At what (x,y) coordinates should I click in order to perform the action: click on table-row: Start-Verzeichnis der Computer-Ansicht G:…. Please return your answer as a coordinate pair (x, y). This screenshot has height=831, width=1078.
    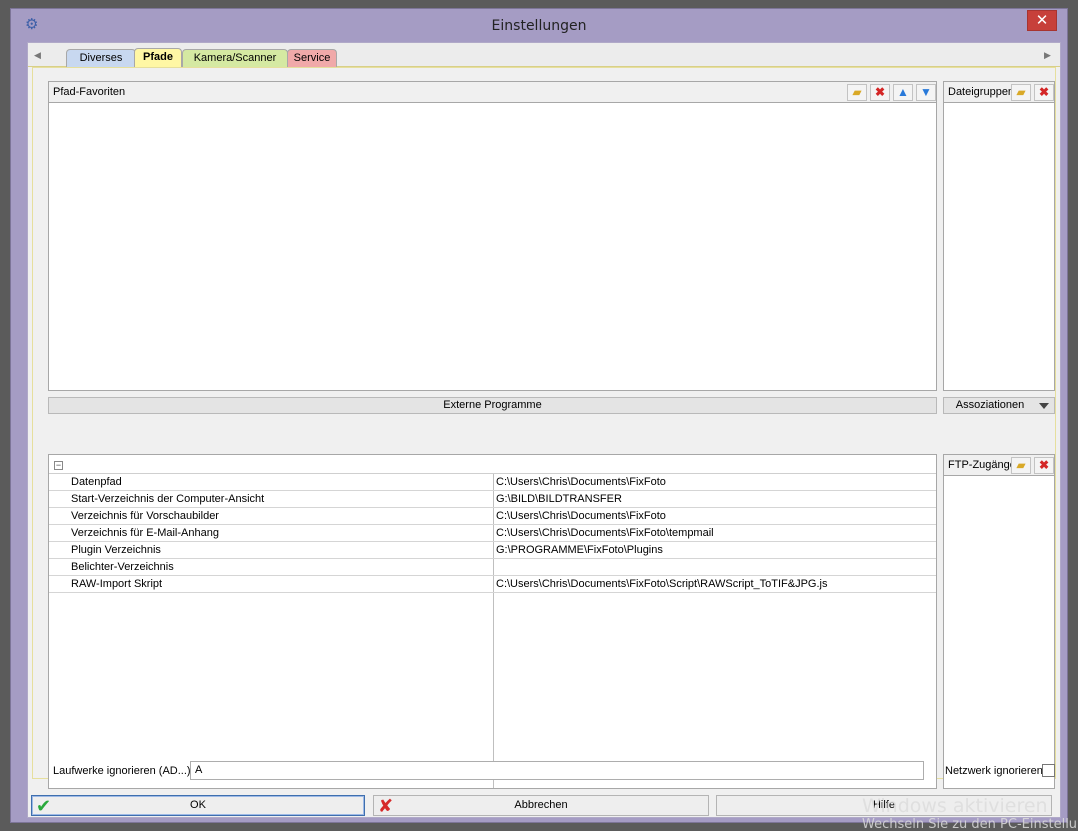
    Looking at the image, I should click on (492, 499).